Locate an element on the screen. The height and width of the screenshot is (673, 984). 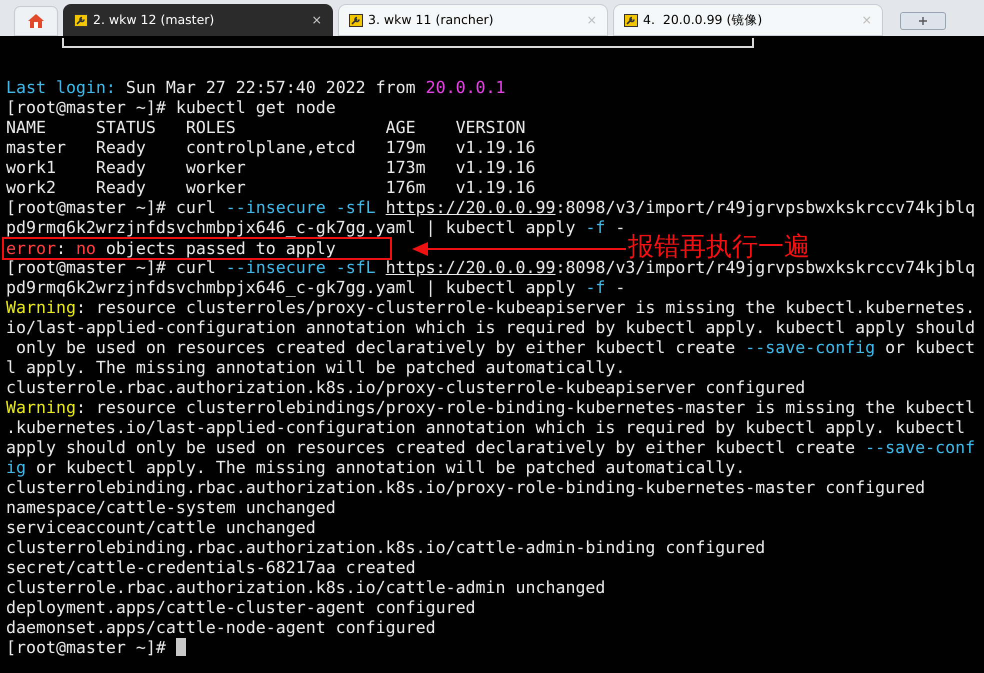
terminal-line: apply should only be used on resources created declaratively by either kubectl create --save-conf is located at coordinates (491, 448).